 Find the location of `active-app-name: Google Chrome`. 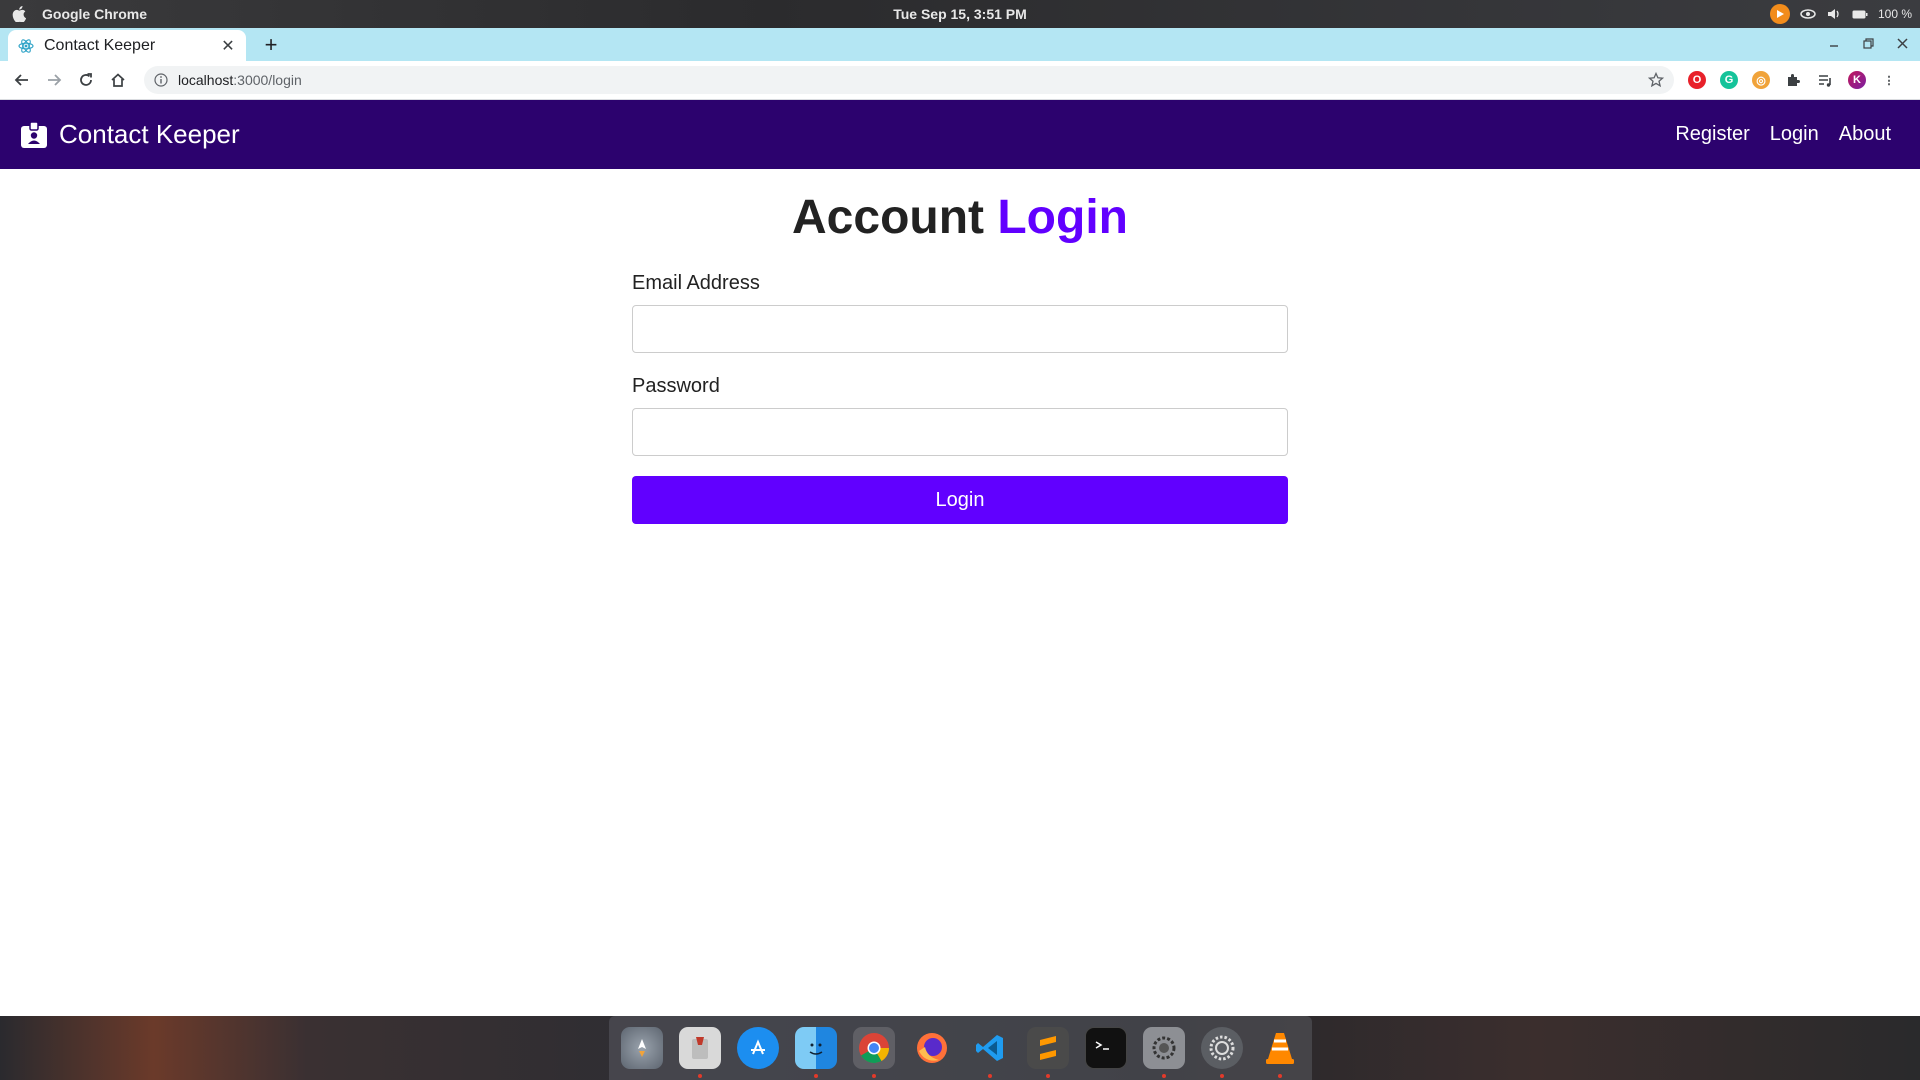

active-app-name: Google Chrome is located at coordinates (94, 14).